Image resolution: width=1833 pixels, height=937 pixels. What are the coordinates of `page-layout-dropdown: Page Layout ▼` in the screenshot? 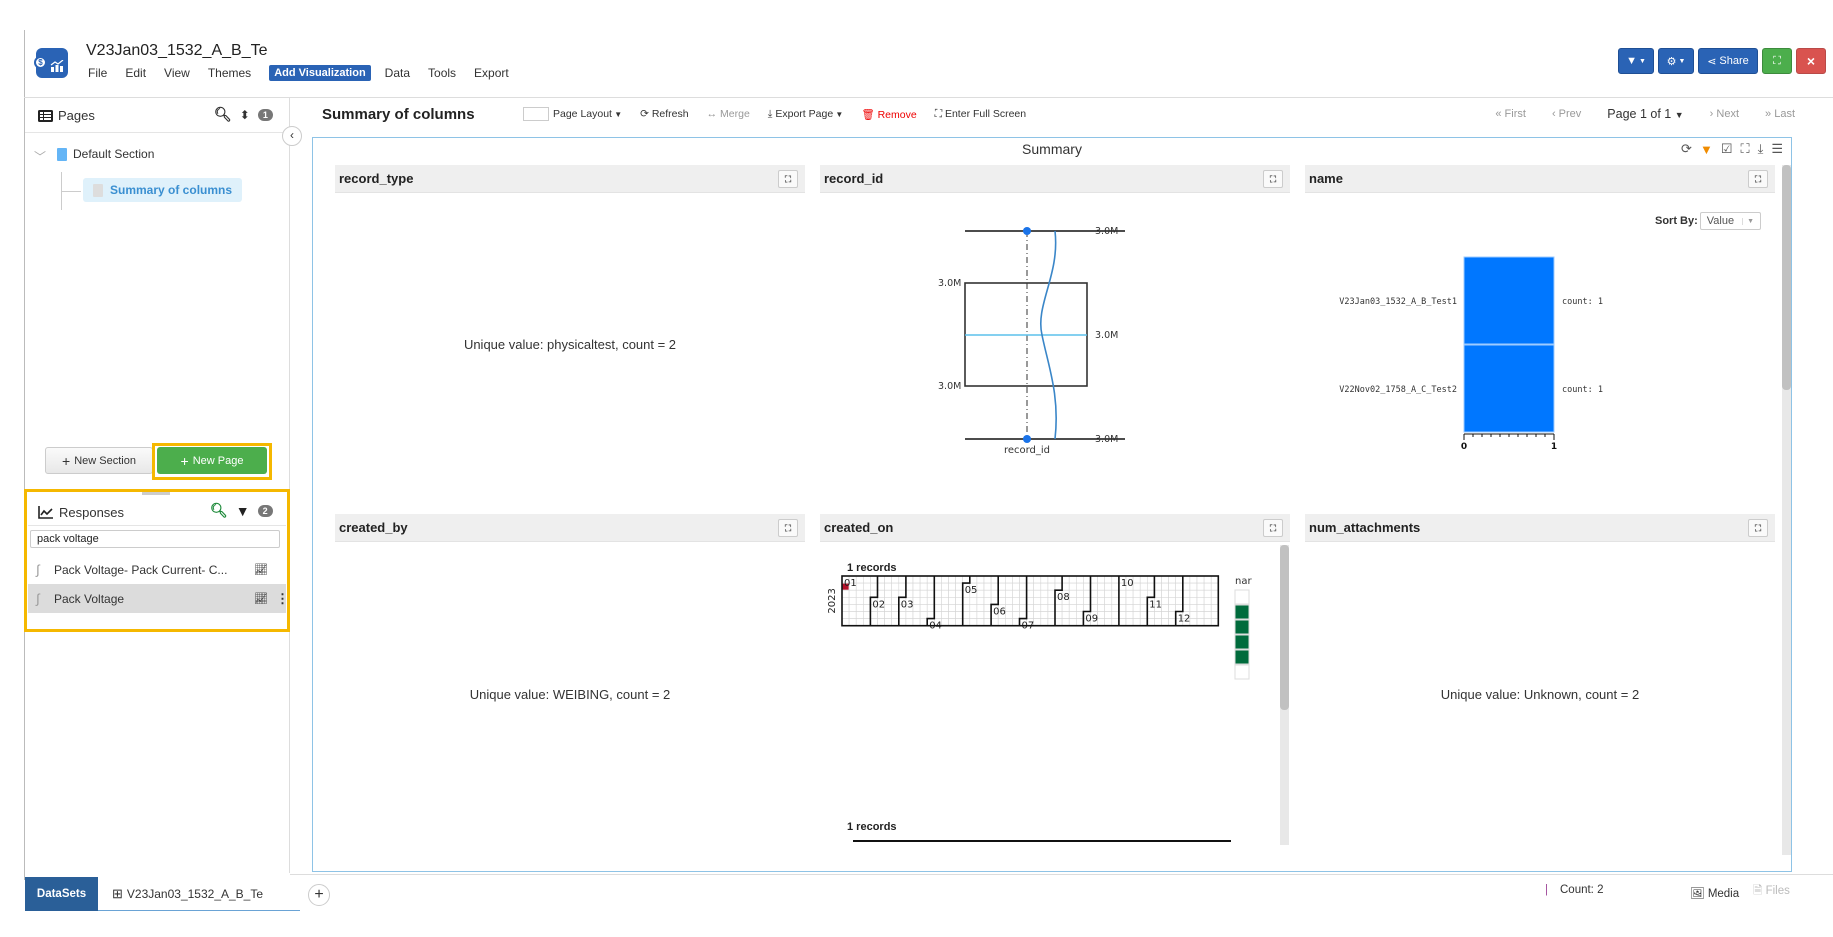 It's located at (572, 114).